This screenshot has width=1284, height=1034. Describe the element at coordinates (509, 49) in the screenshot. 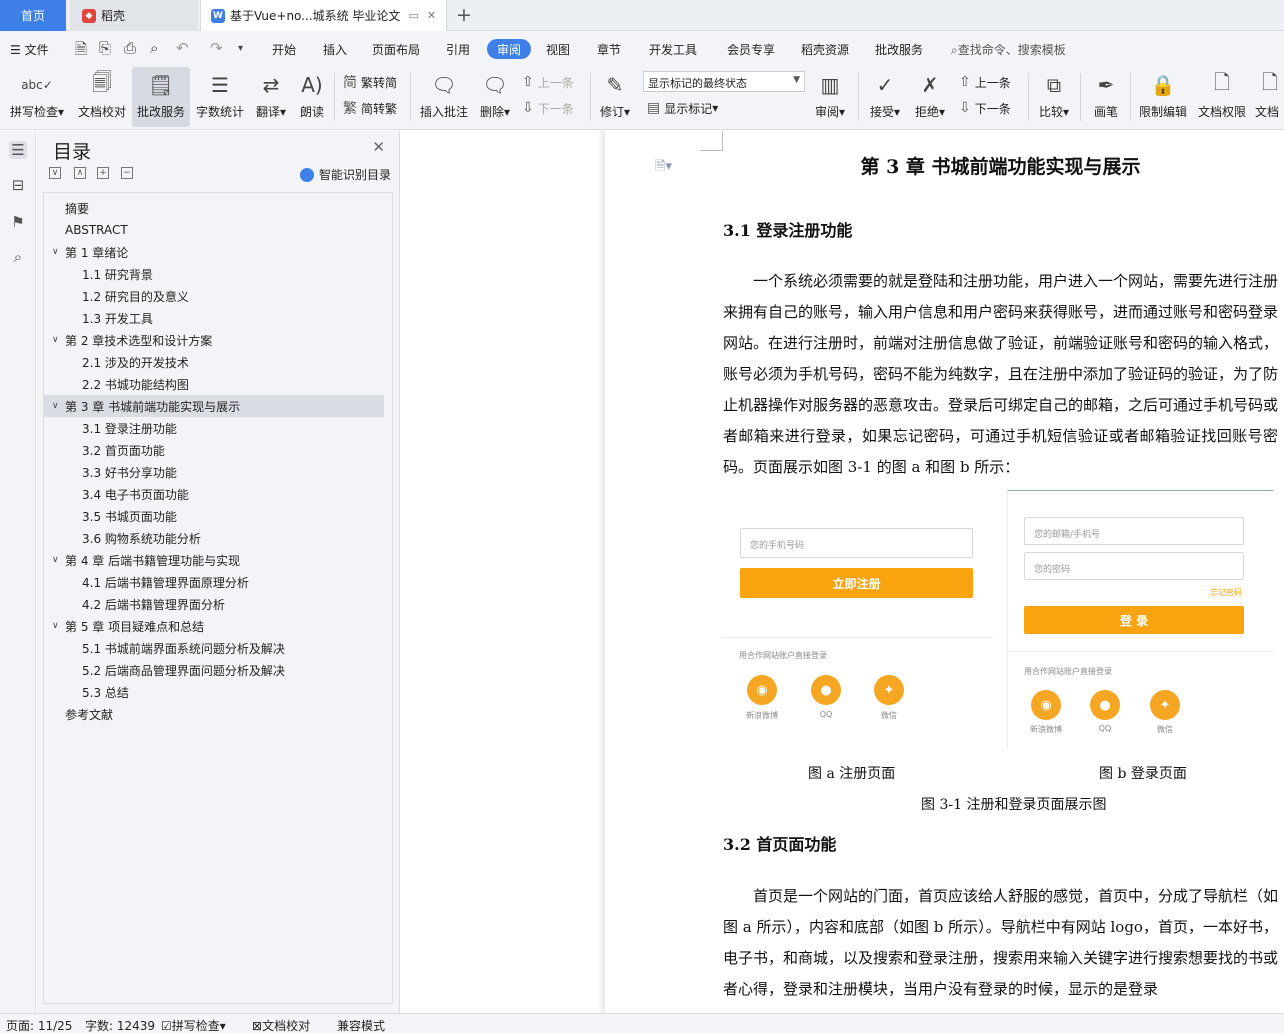

I see `menu-review: 审阅` at that location.